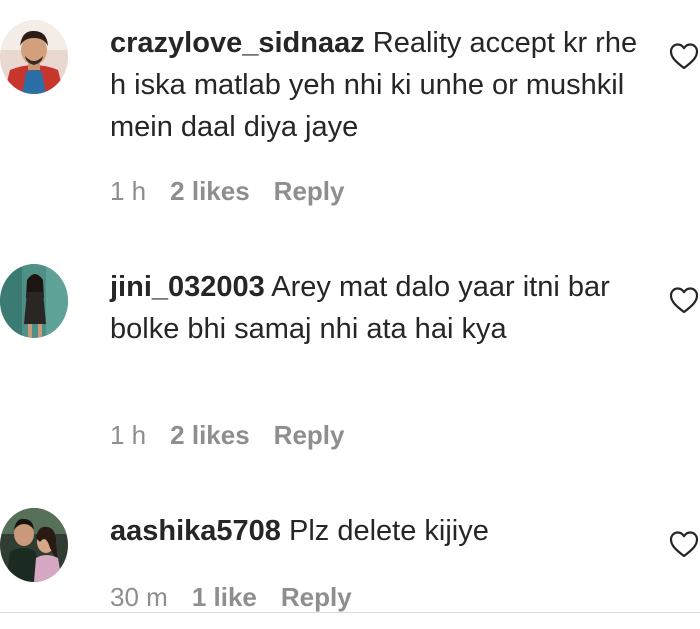 This screenshot has height=629, width=700. I want to click on avatar-woman-dark-dress-icon, so click(34, 301).